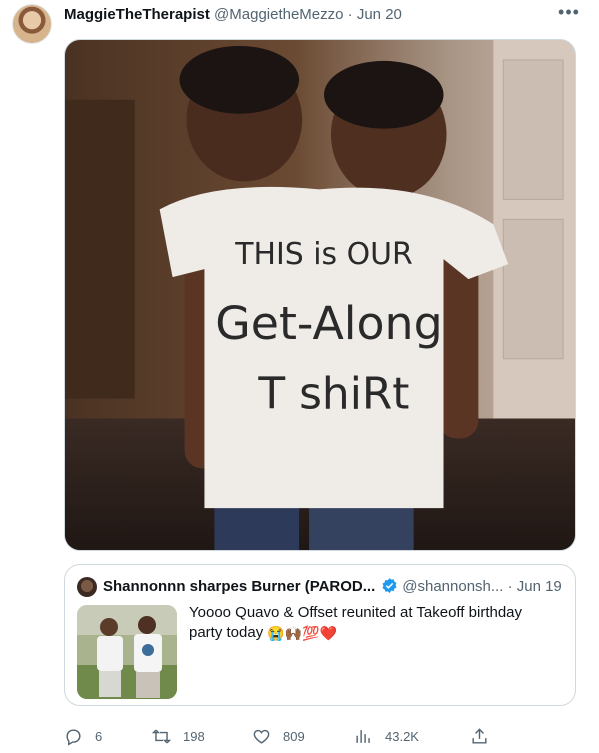 Image resolution: width=599 pixels, height=753 pixels. What do you see at coordinates (73, 737) in the screenshot?
I see `reply-icon` at bounding box center [73, 737].